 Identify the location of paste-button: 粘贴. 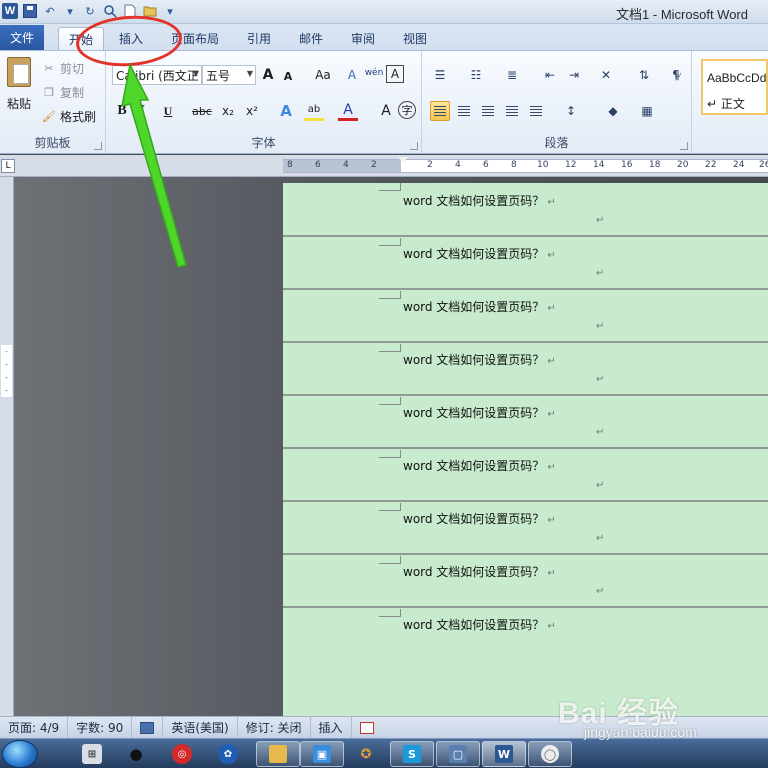
(19, 85).